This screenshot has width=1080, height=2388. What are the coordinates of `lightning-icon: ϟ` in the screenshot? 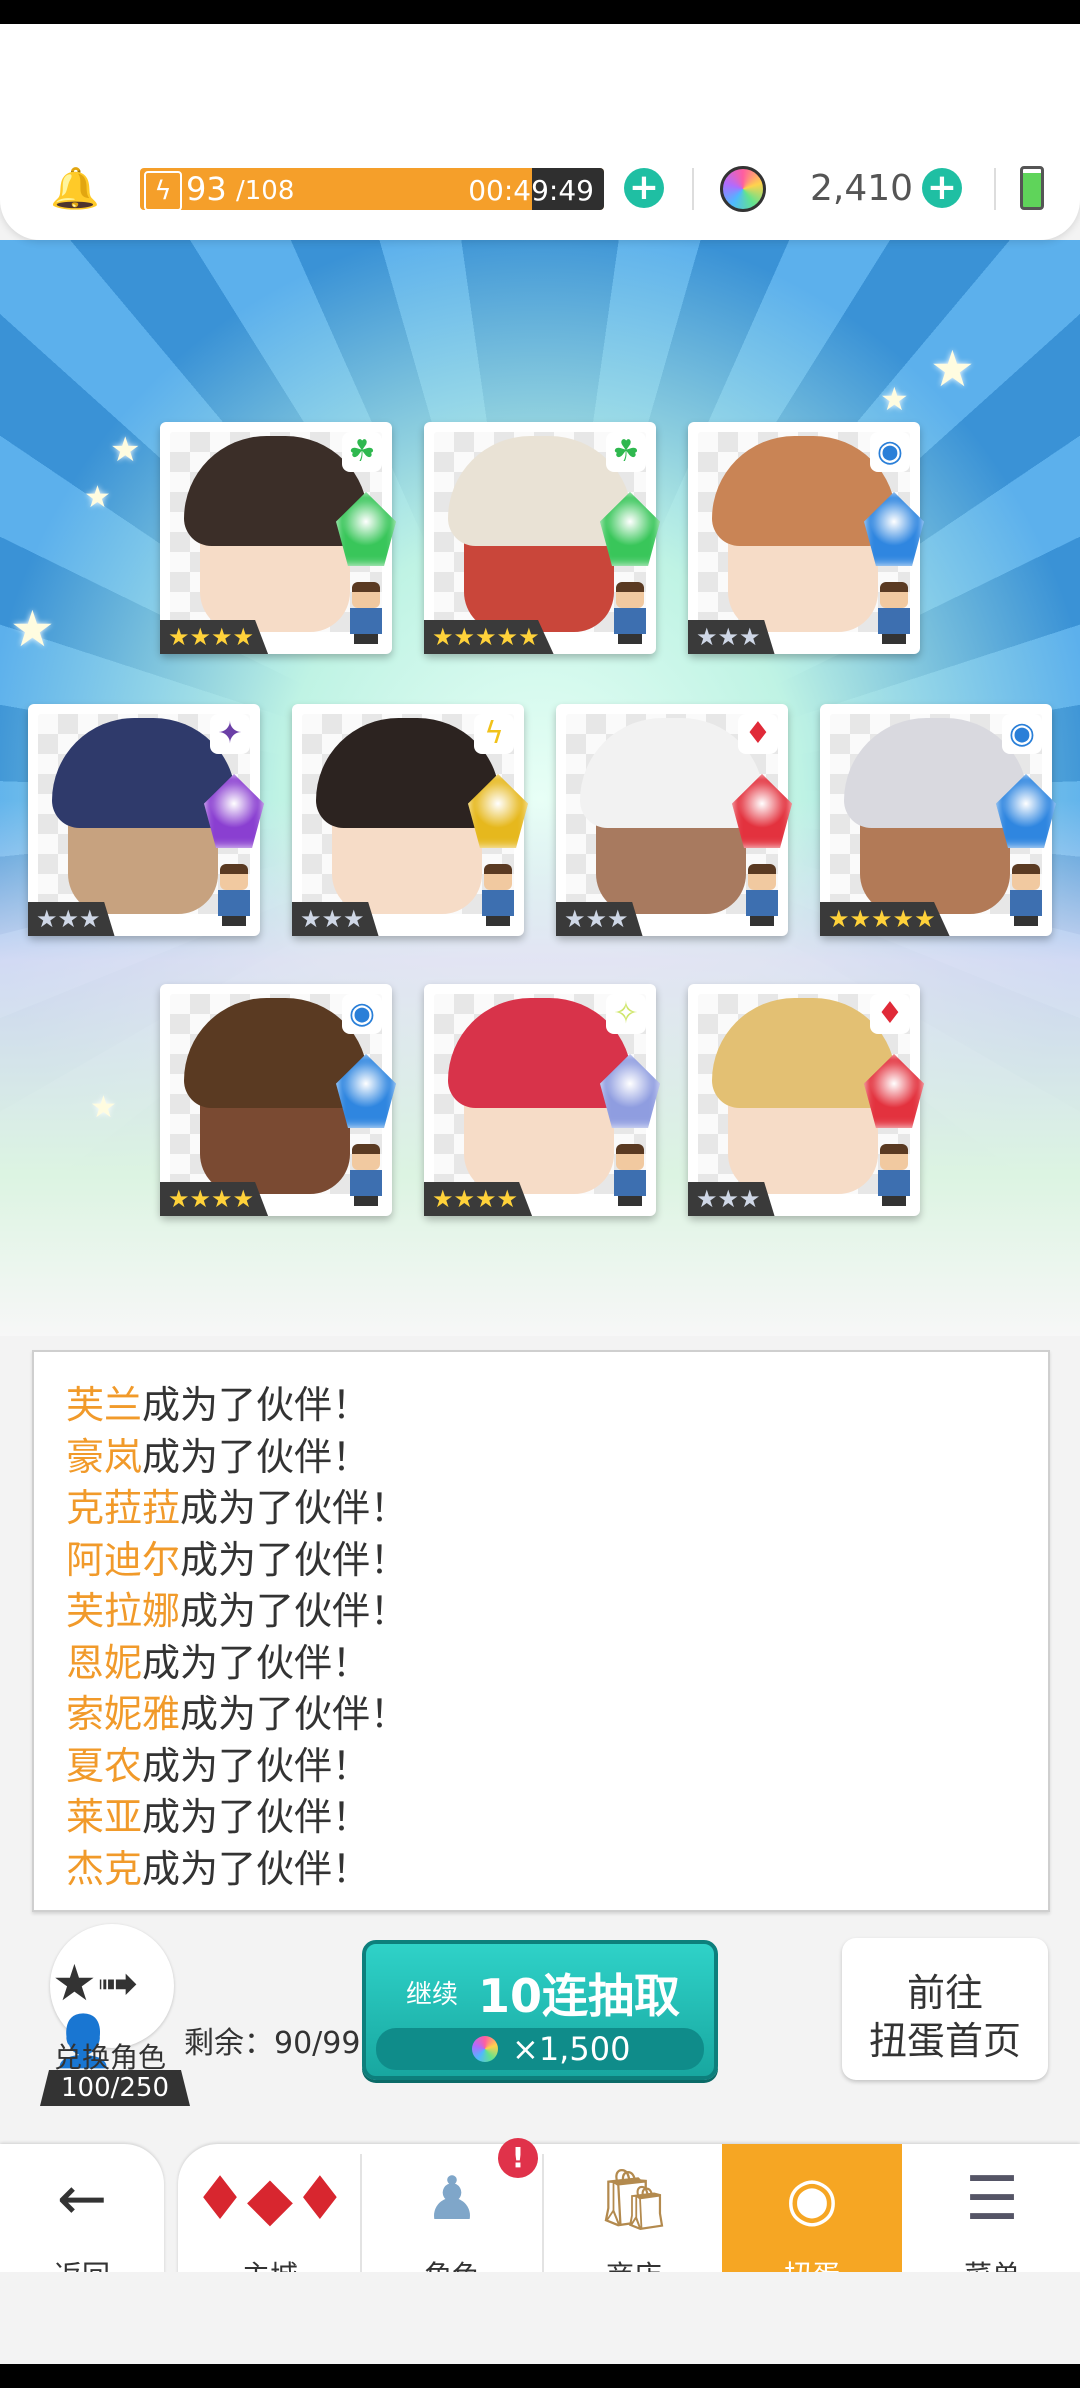 It's located at (163, 190).